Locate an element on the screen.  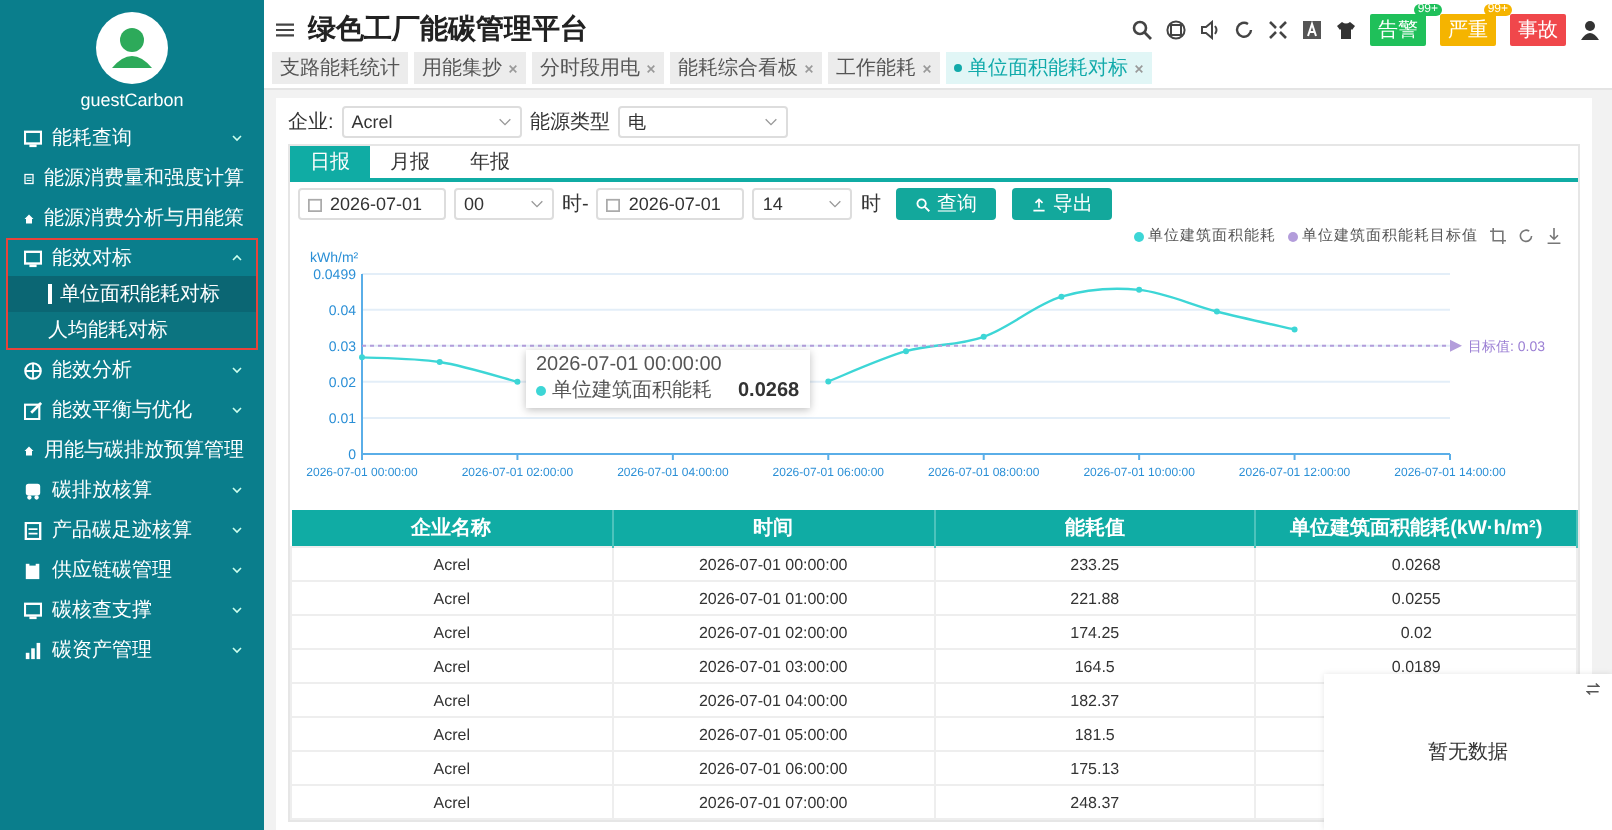
menu-item: 用能与碳排放预算管理 is located at coordinates (132, 450).